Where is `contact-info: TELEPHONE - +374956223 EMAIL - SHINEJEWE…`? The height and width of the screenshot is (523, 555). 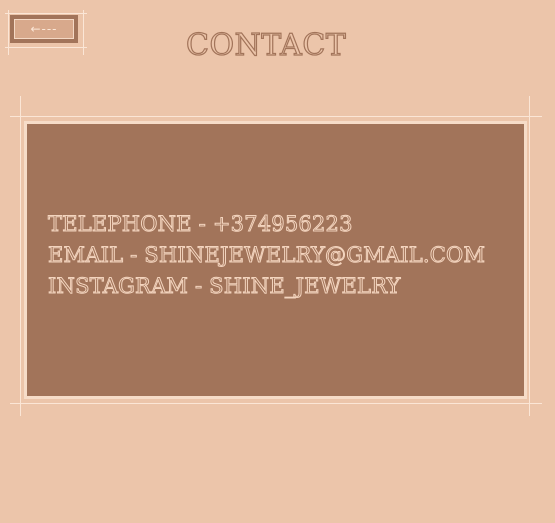 contact-info: TELEPHONE - +374956223 EMAIL - SHINEJEWE… is located at coordinates (266, 255).